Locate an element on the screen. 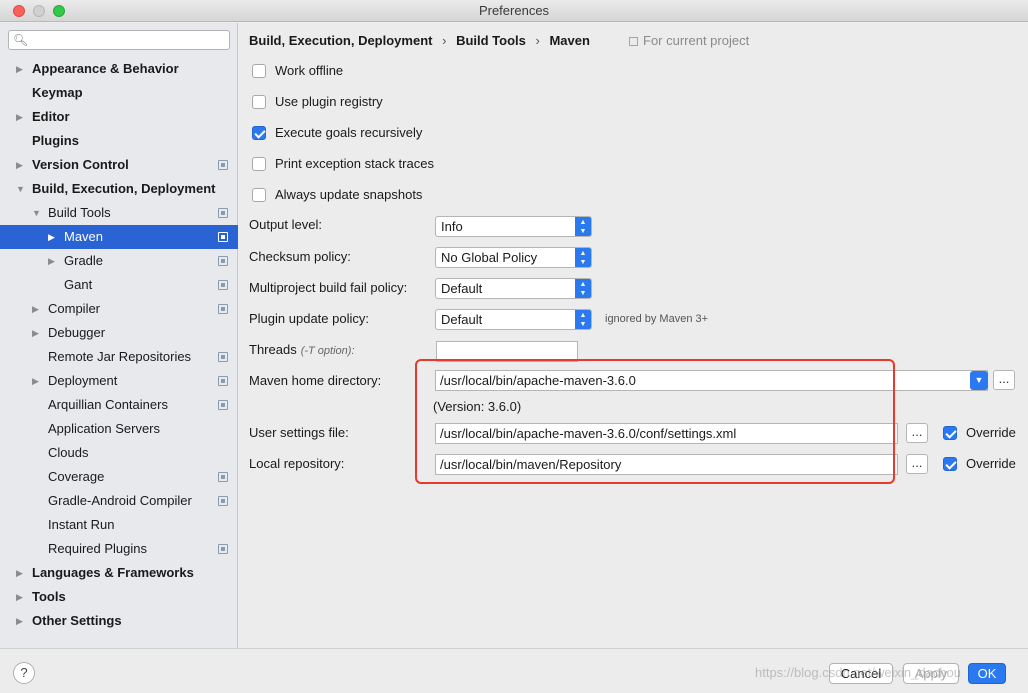 This screenshot has height=693, width=1028. output-level-select: Info ▲ ▼ is located at coordinates (513, 226).